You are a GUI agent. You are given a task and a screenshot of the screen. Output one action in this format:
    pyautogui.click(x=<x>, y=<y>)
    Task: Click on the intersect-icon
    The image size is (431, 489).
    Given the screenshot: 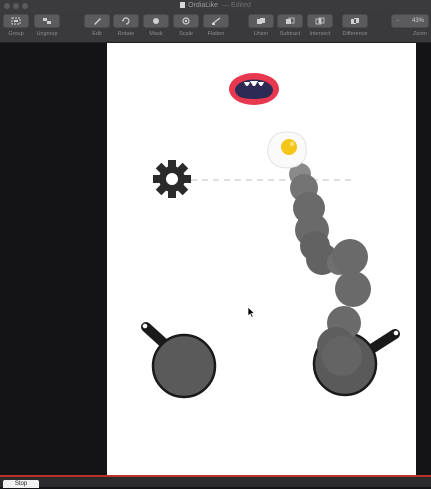 What is the action you would take?
    pyautogui.click(x=320, y=21)
    